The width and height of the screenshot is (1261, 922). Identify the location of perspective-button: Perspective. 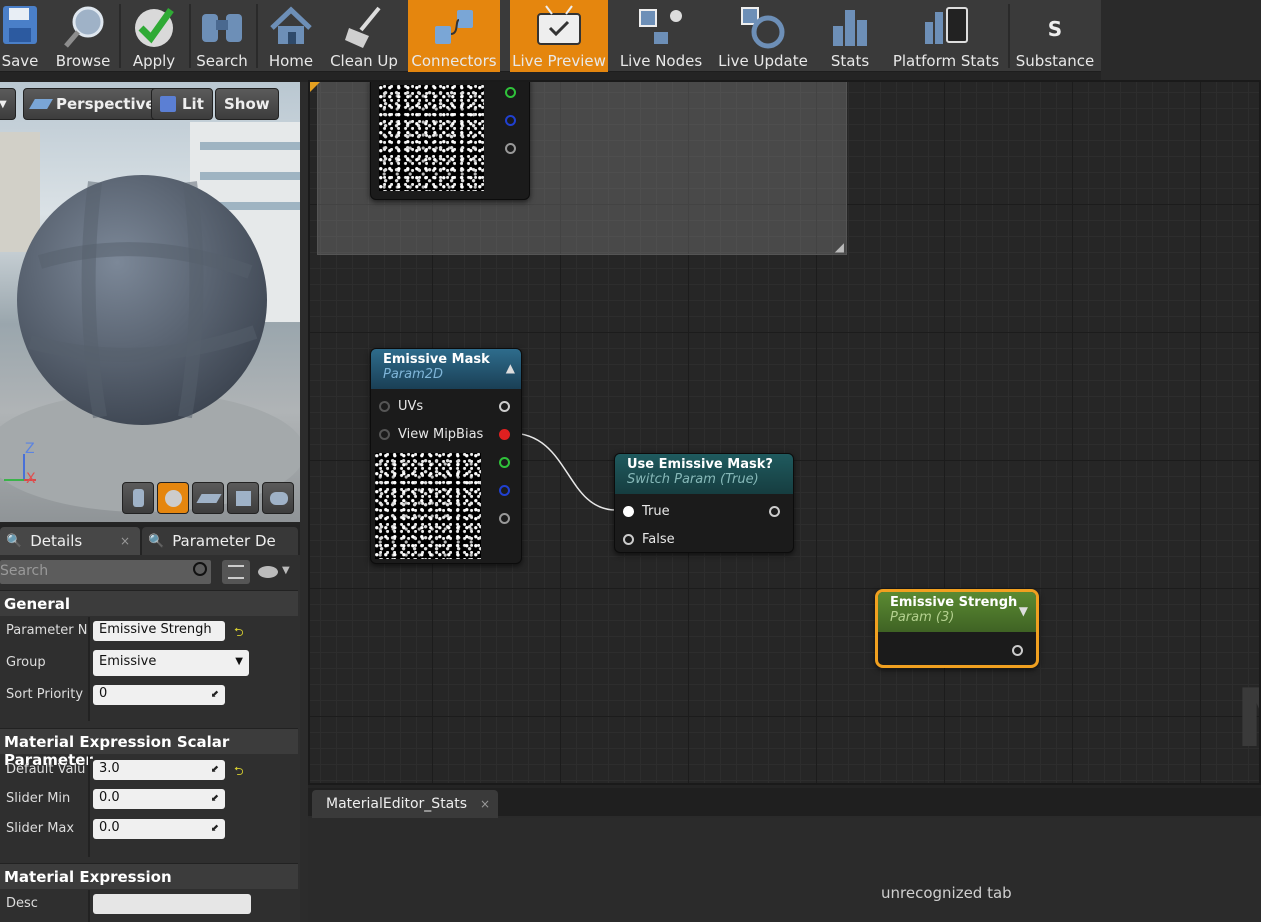
(94, 104).